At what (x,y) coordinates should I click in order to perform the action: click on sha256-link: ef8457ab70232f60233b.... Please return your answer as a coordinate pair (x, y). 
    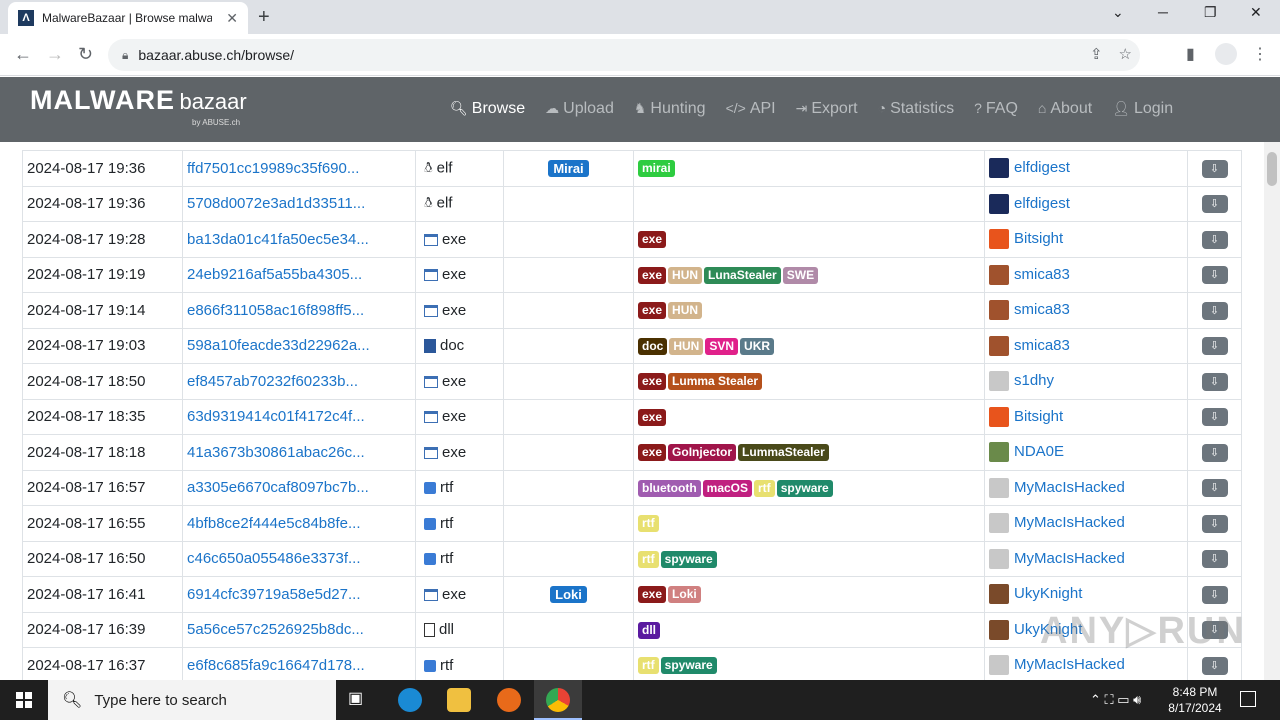
    Looking at the image, I should click on (299, 381).